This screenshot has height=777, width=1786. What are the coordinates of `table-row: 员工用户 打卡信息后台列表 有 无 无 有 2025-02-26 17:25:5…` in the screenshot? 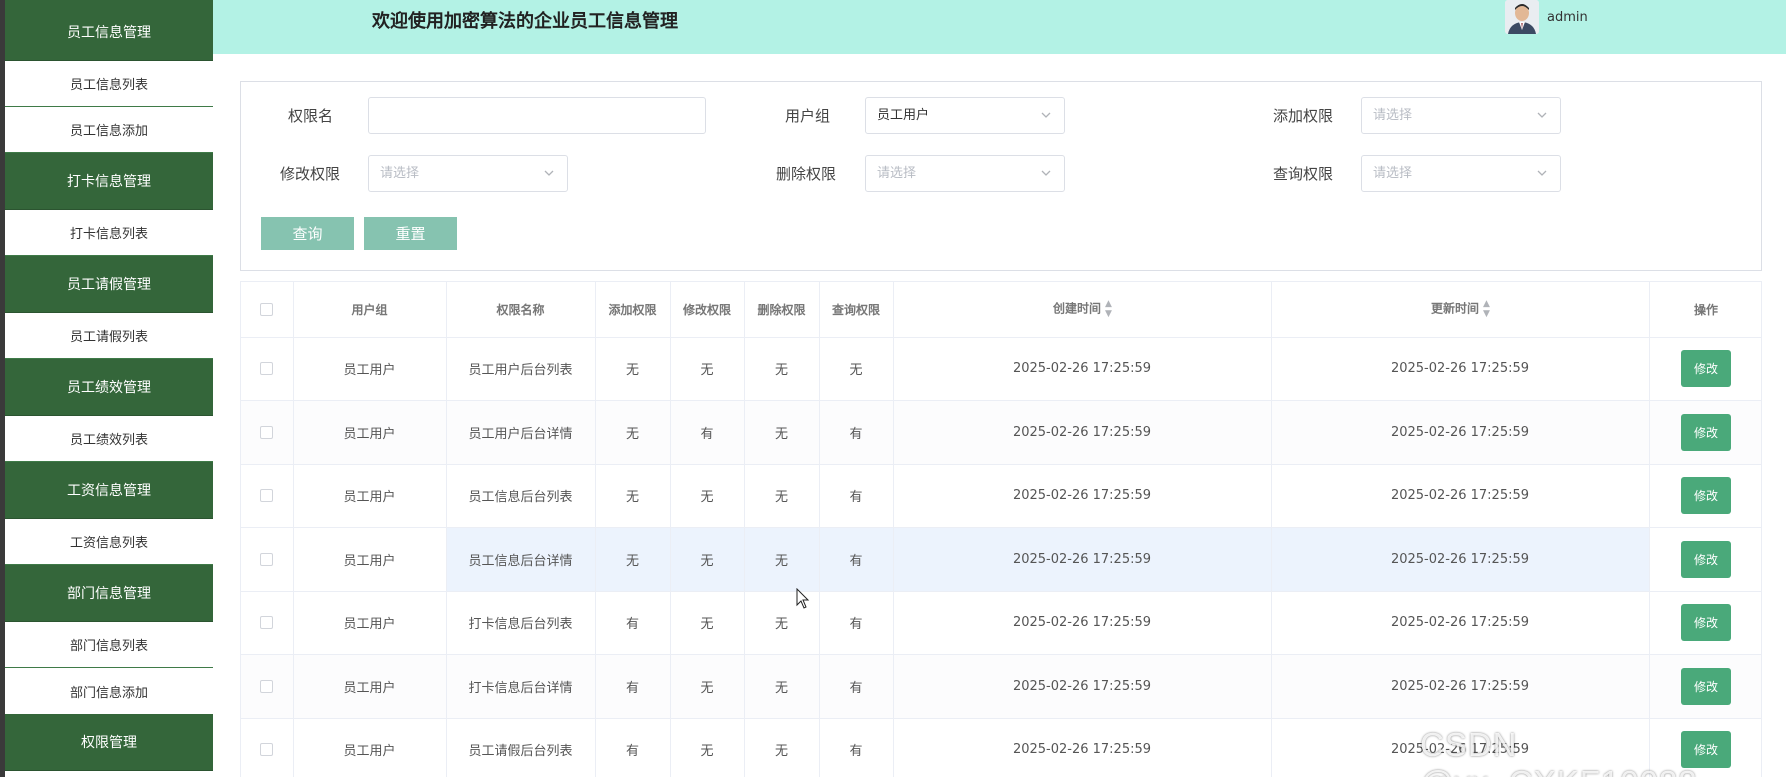 It's located at (1001, 623).